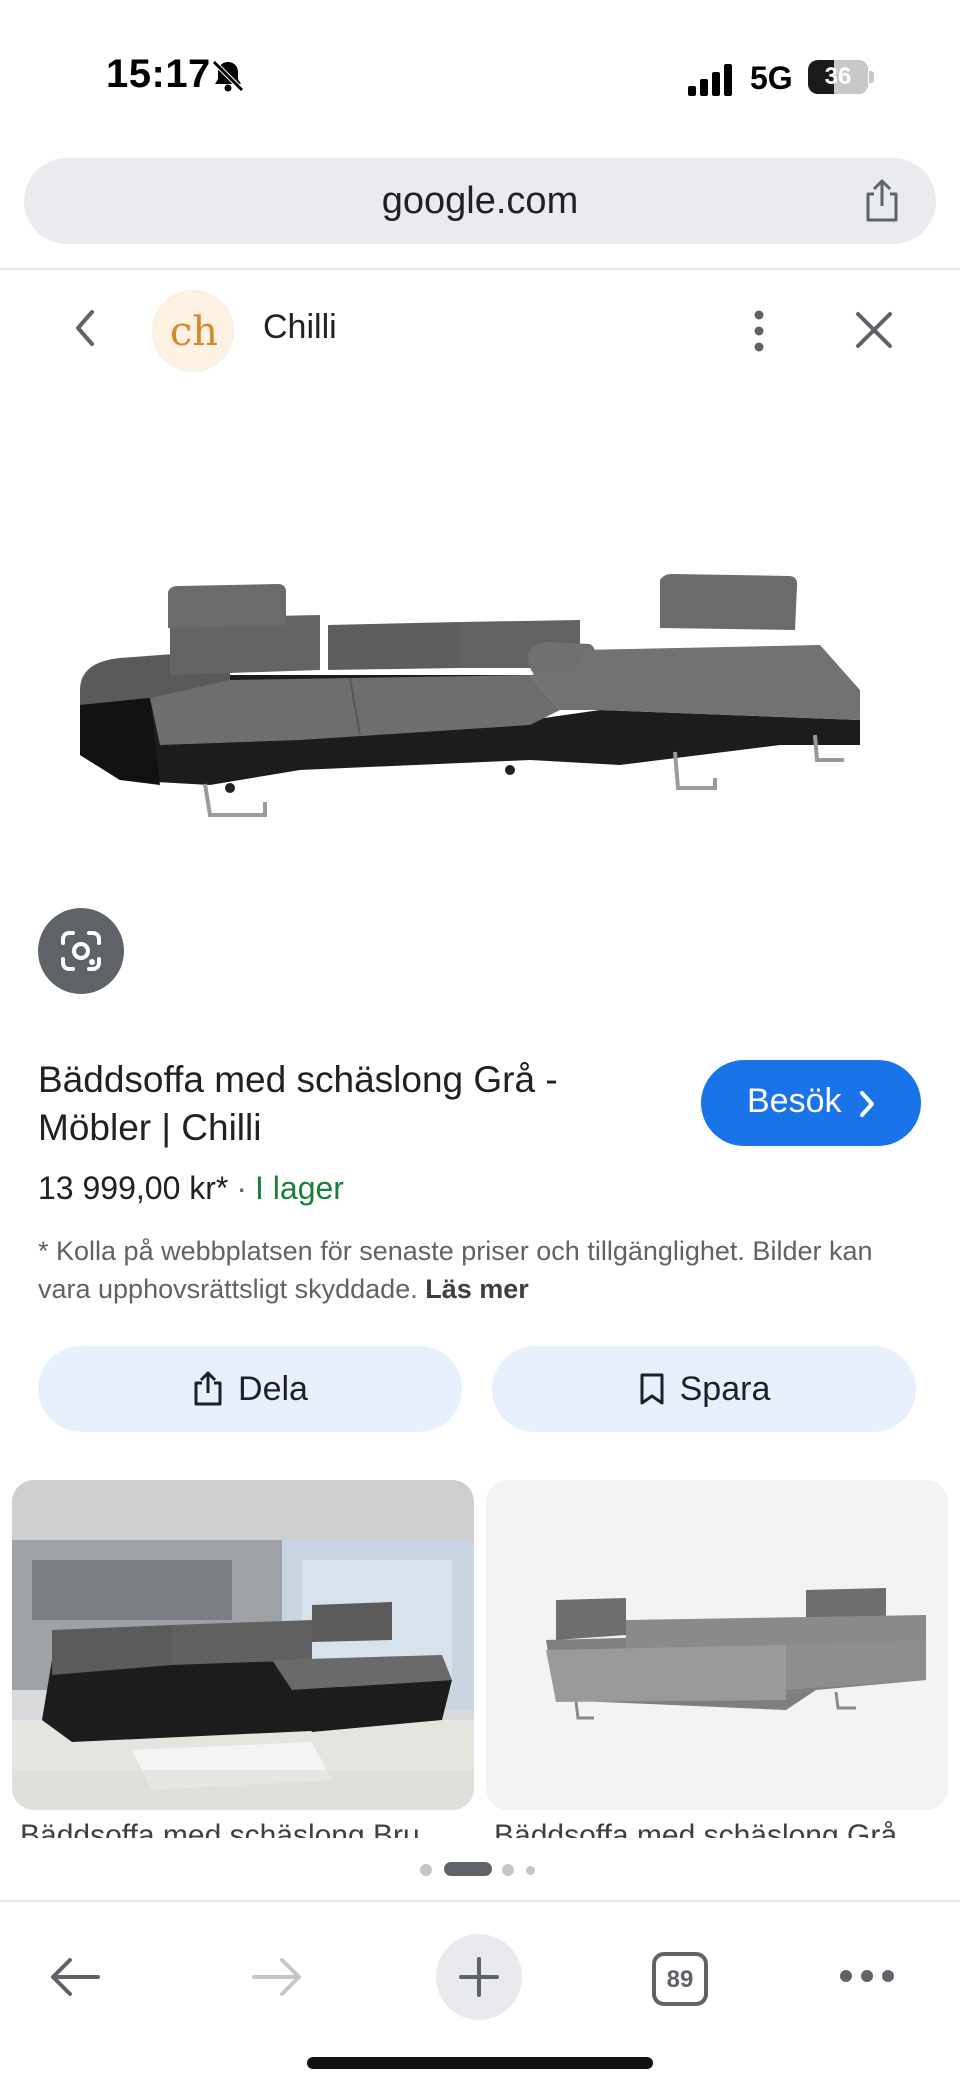  I want to click on related-caption: Bäddsoffa med schäslong Bru, so click(238, 1827).